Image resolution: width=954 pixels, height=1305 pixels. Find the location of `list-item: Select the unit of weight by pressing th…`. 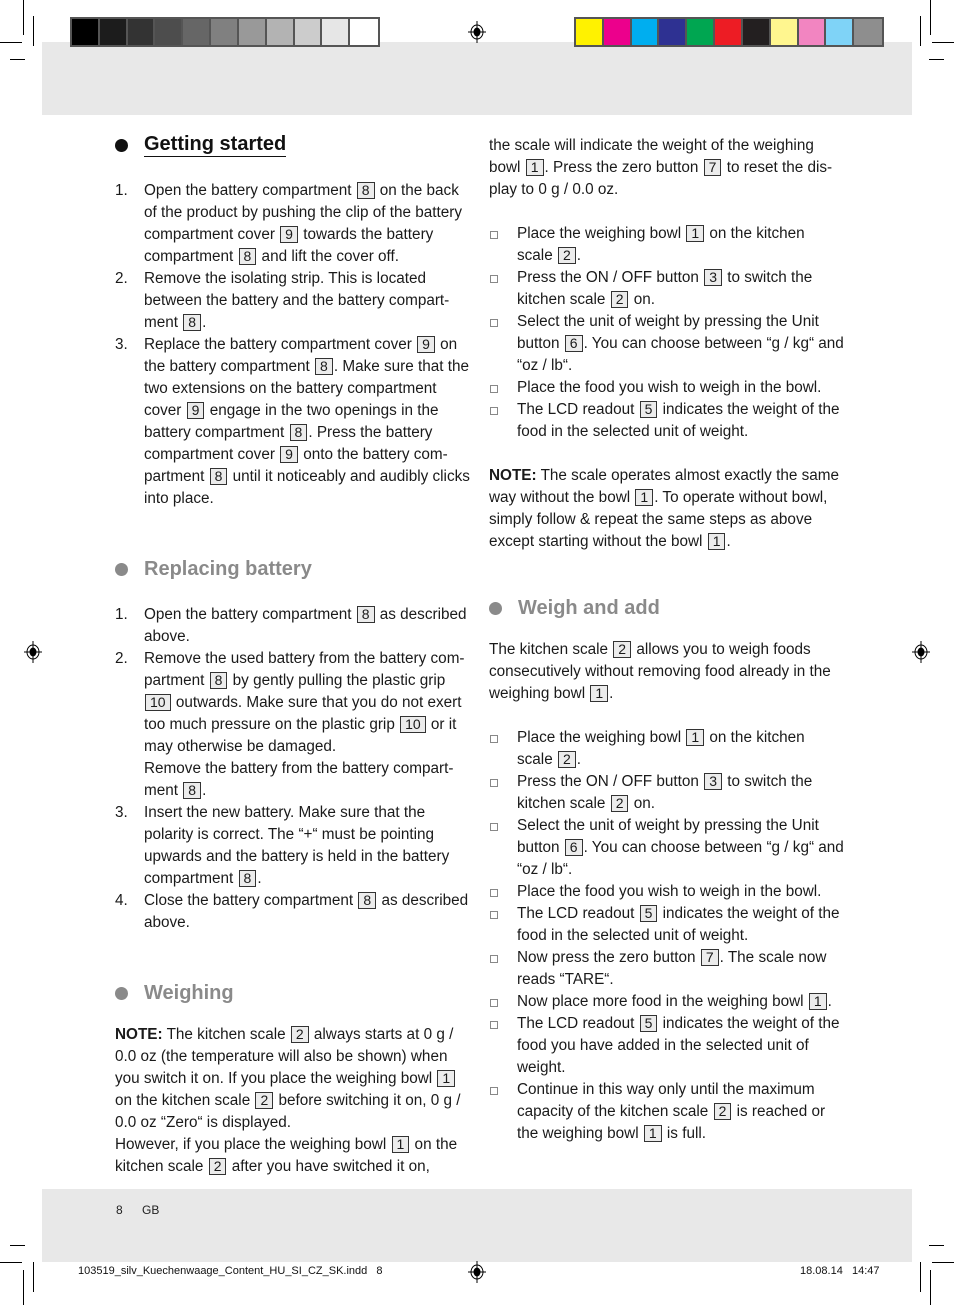

list-item: Select the unit of weight by pressing th… is located at coordinates (666, 344).